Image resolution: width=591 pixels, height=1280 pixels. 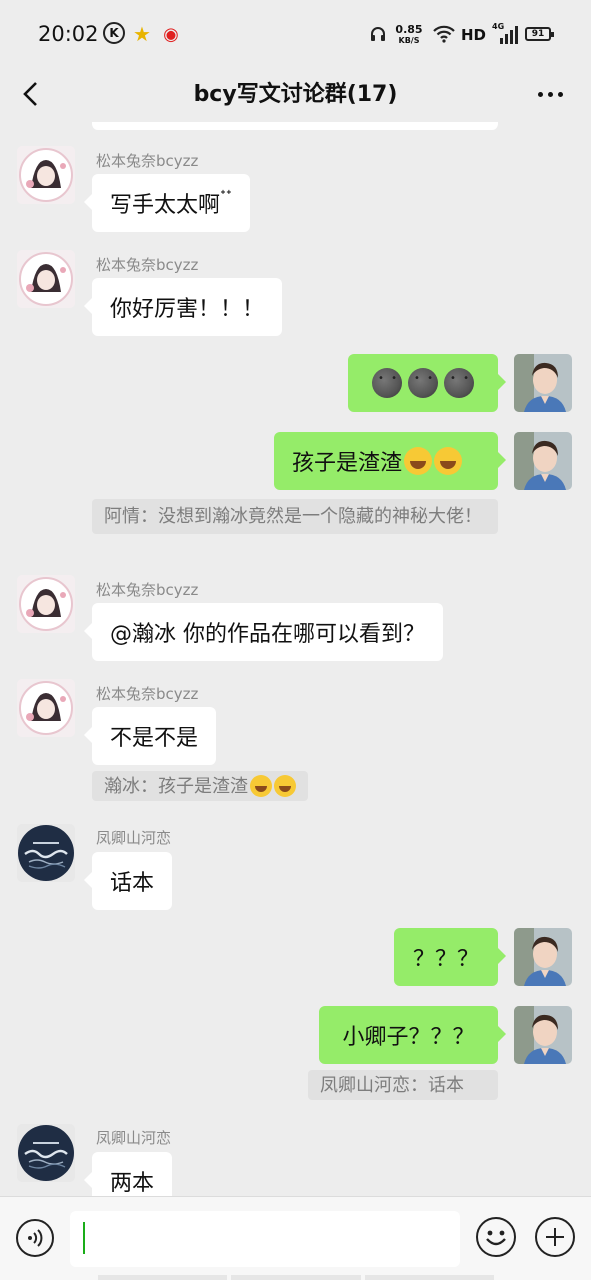 I want to click on text-caret, so click(x=84, y=1238).